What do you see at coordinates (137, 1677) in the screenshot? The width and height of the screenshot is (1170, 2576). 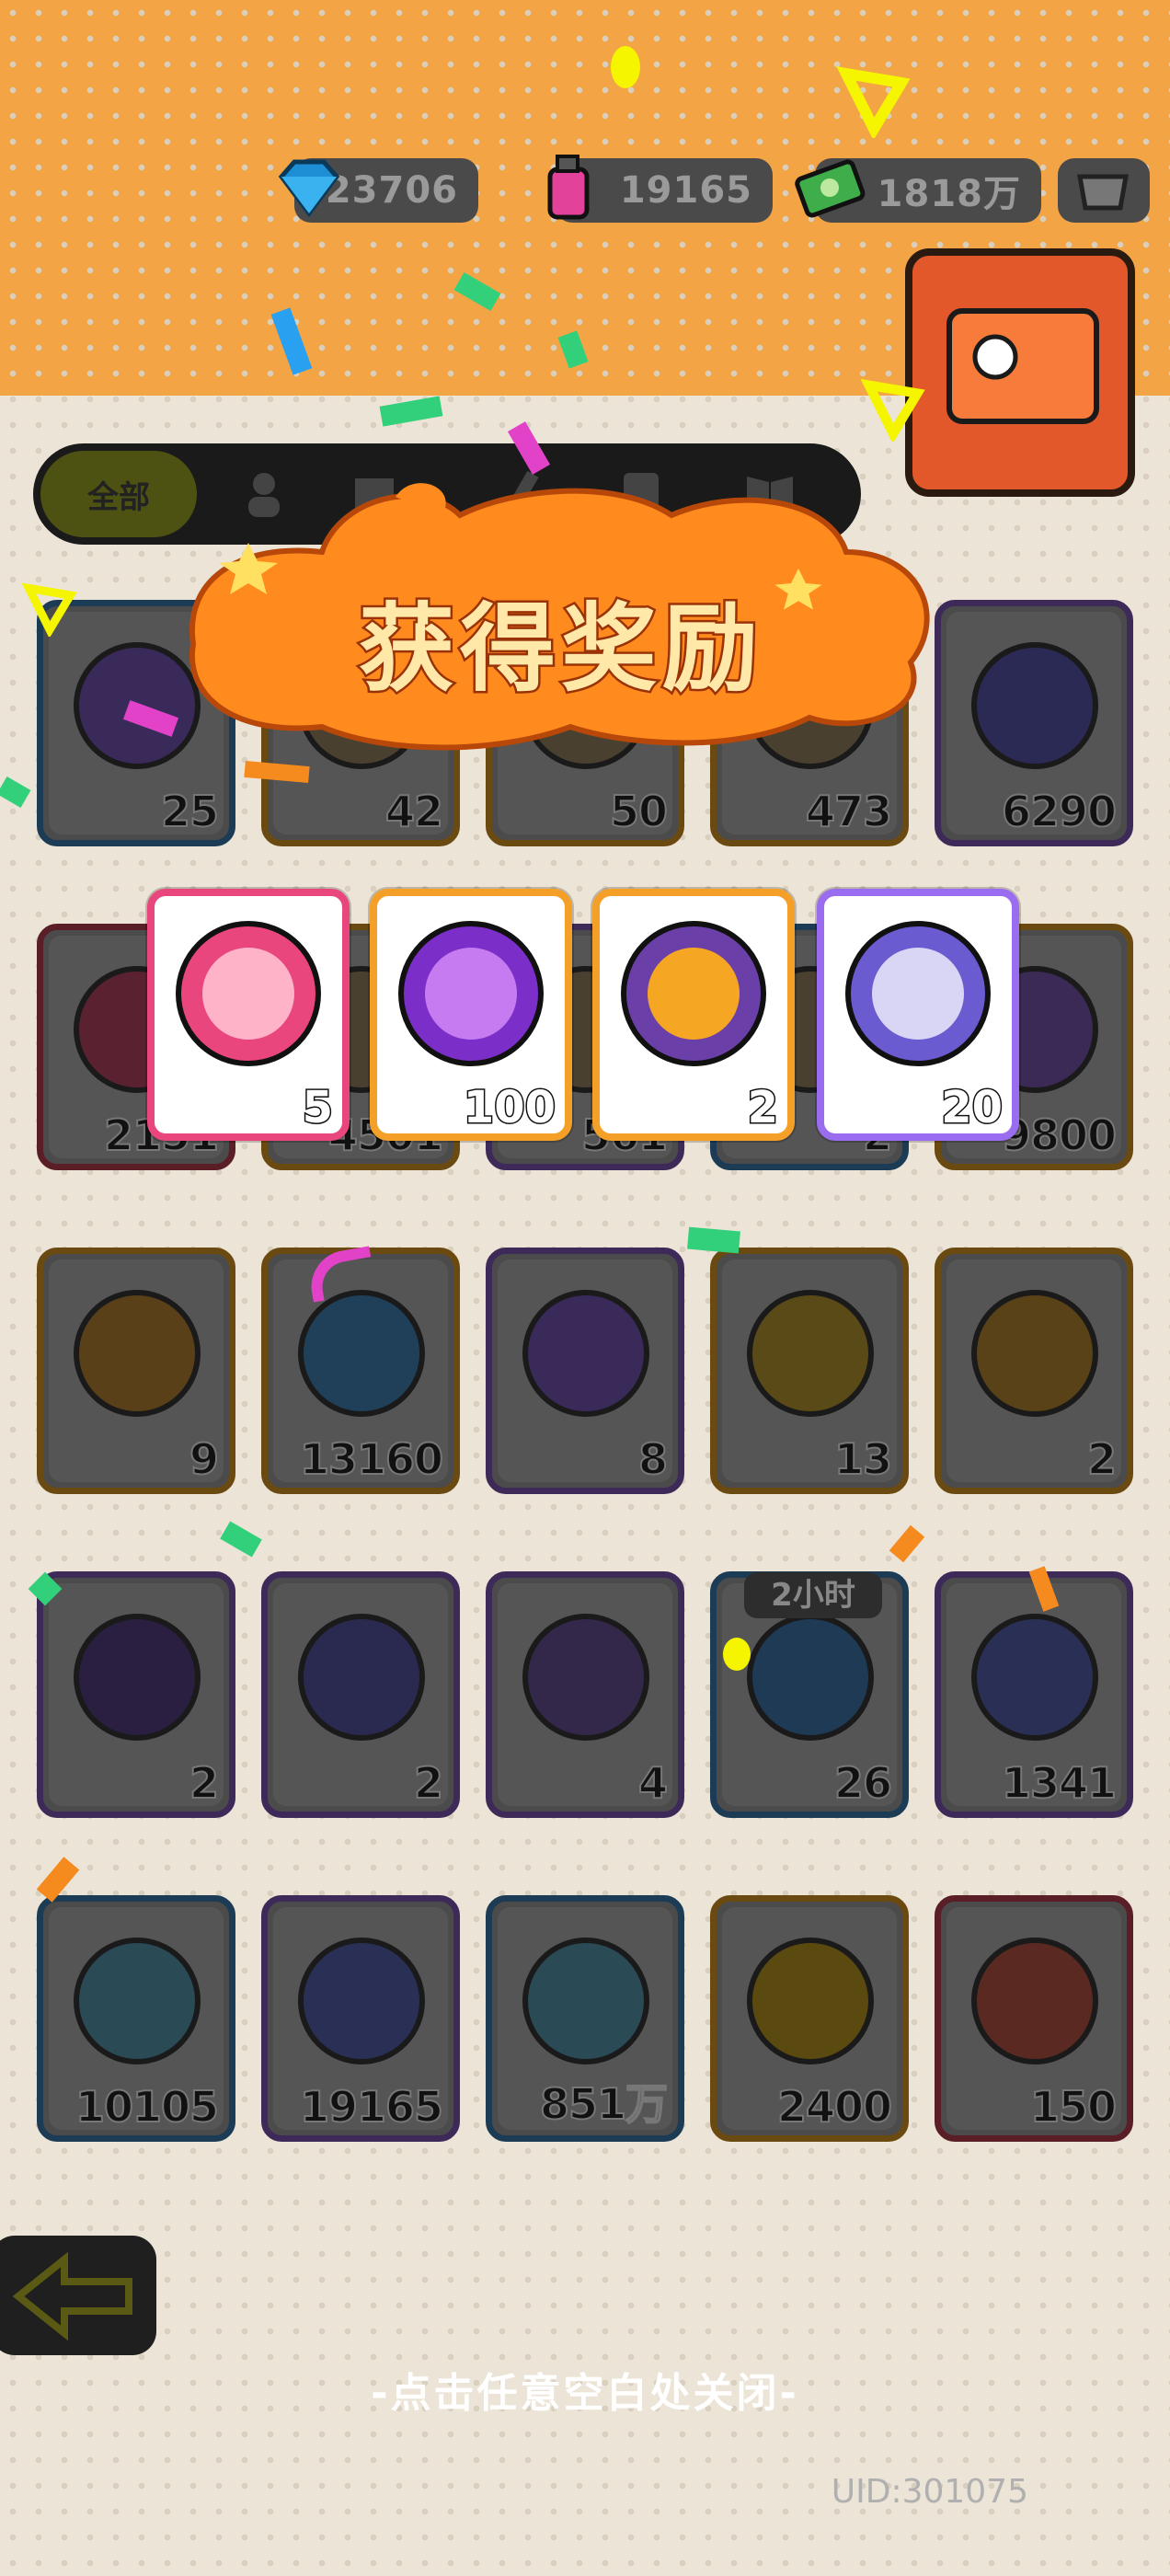 I see `bat-coin-icon` at bounding box center [137, 1677].